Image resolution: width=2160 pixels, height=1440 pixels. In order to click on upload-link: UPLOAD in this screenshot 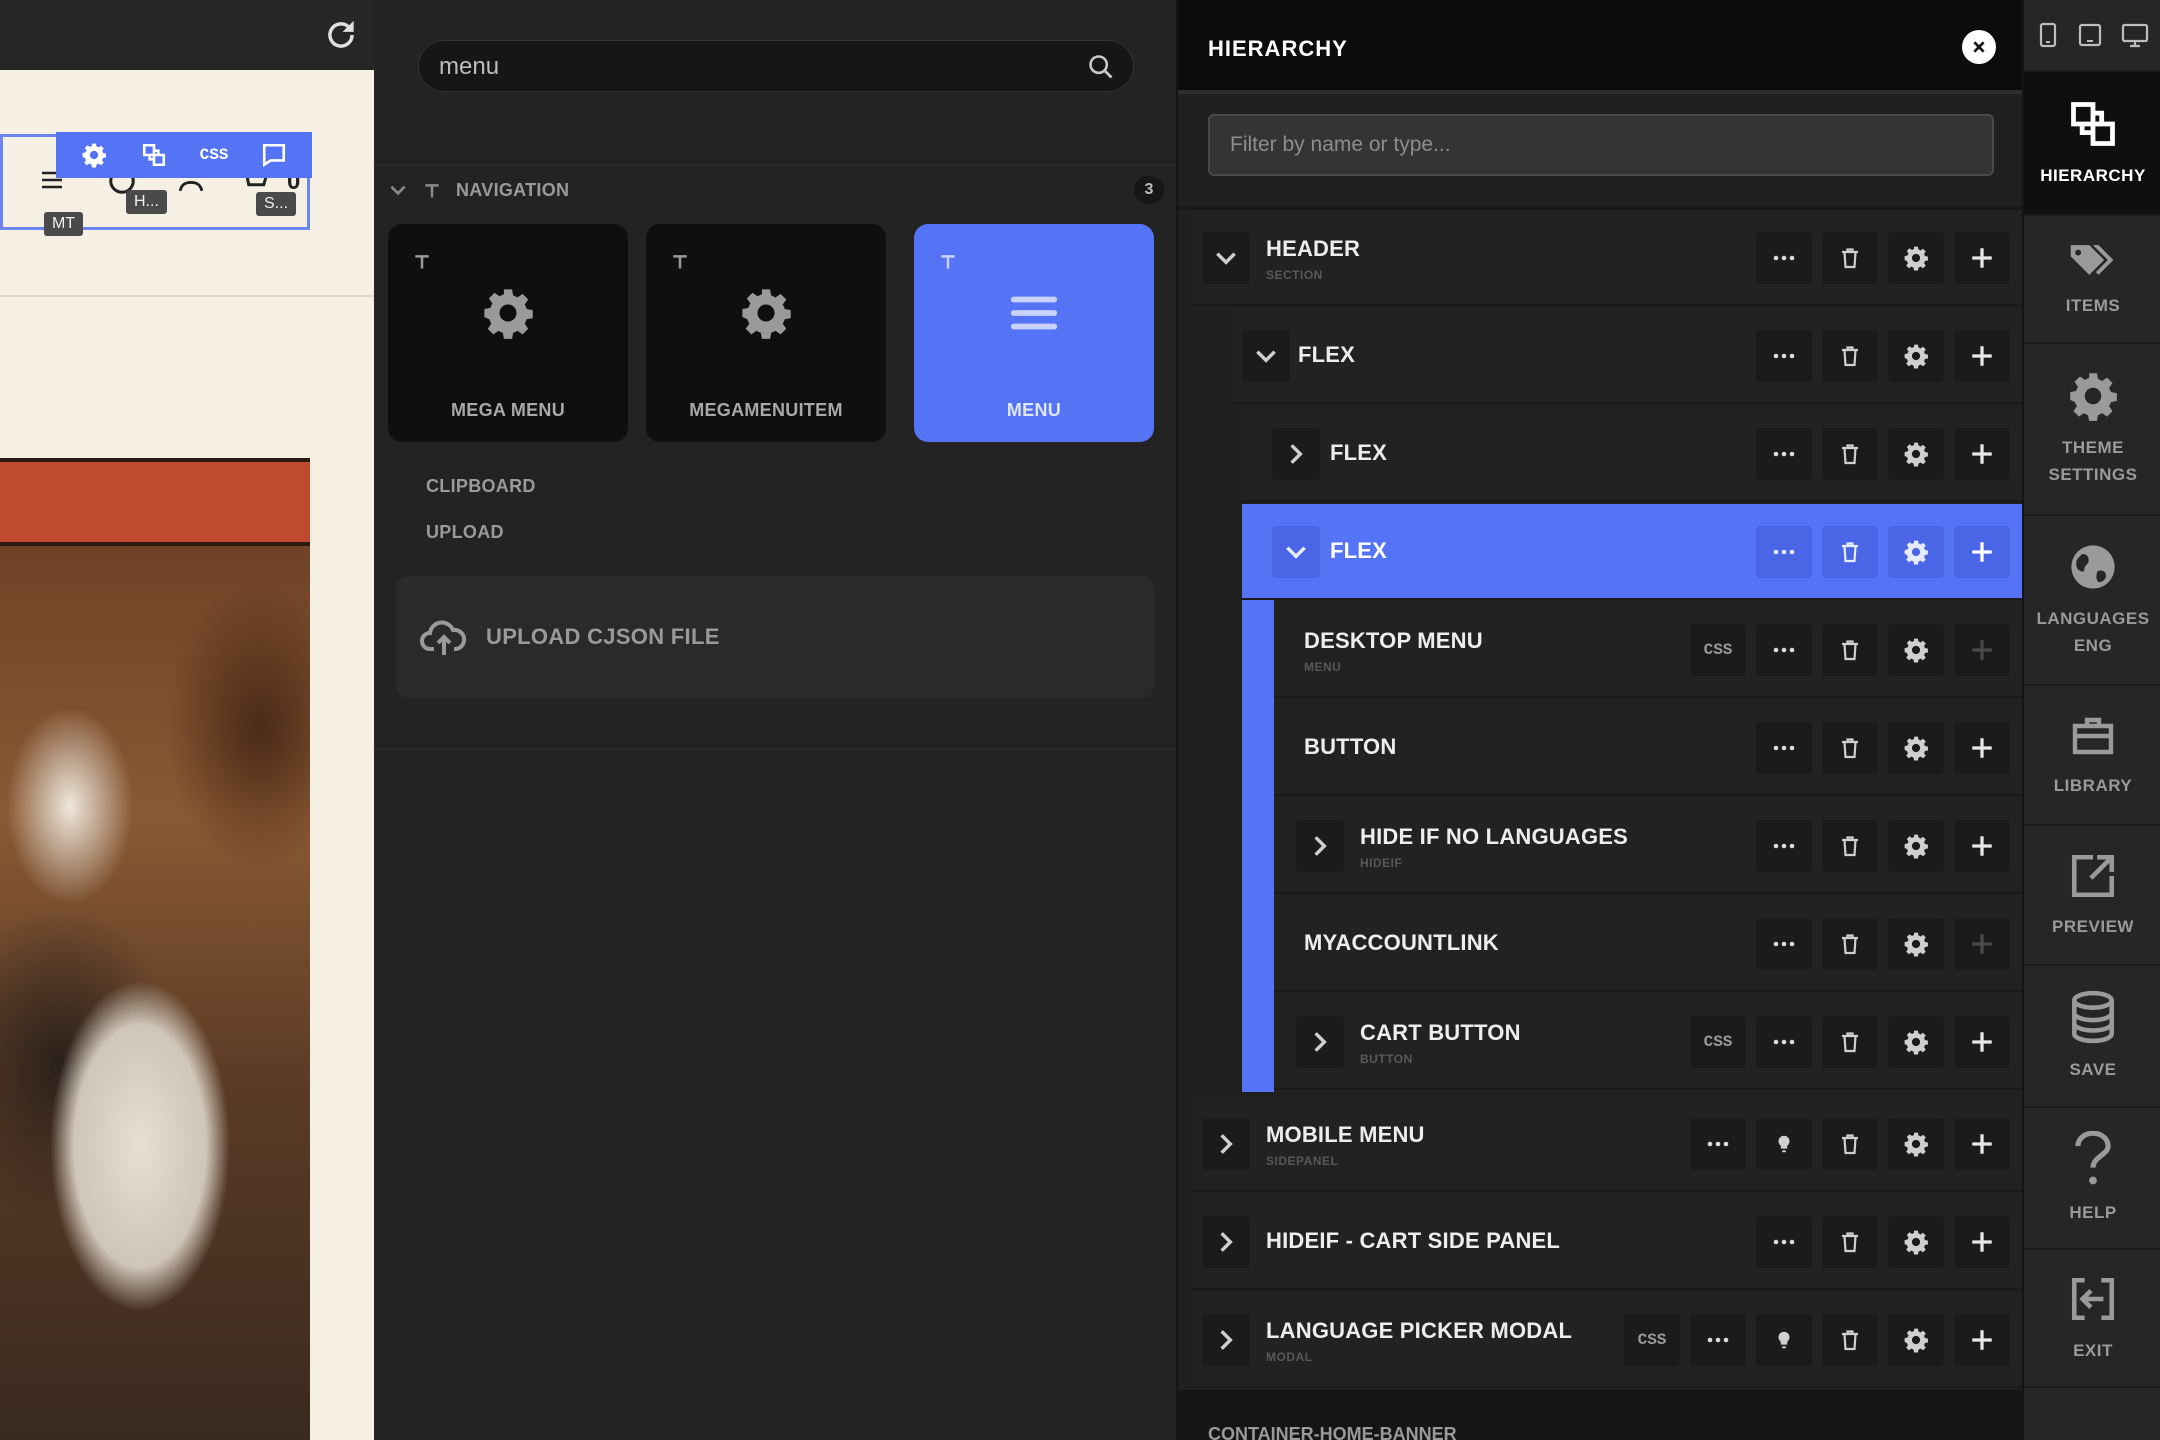, I will do `click(465, 532)`.